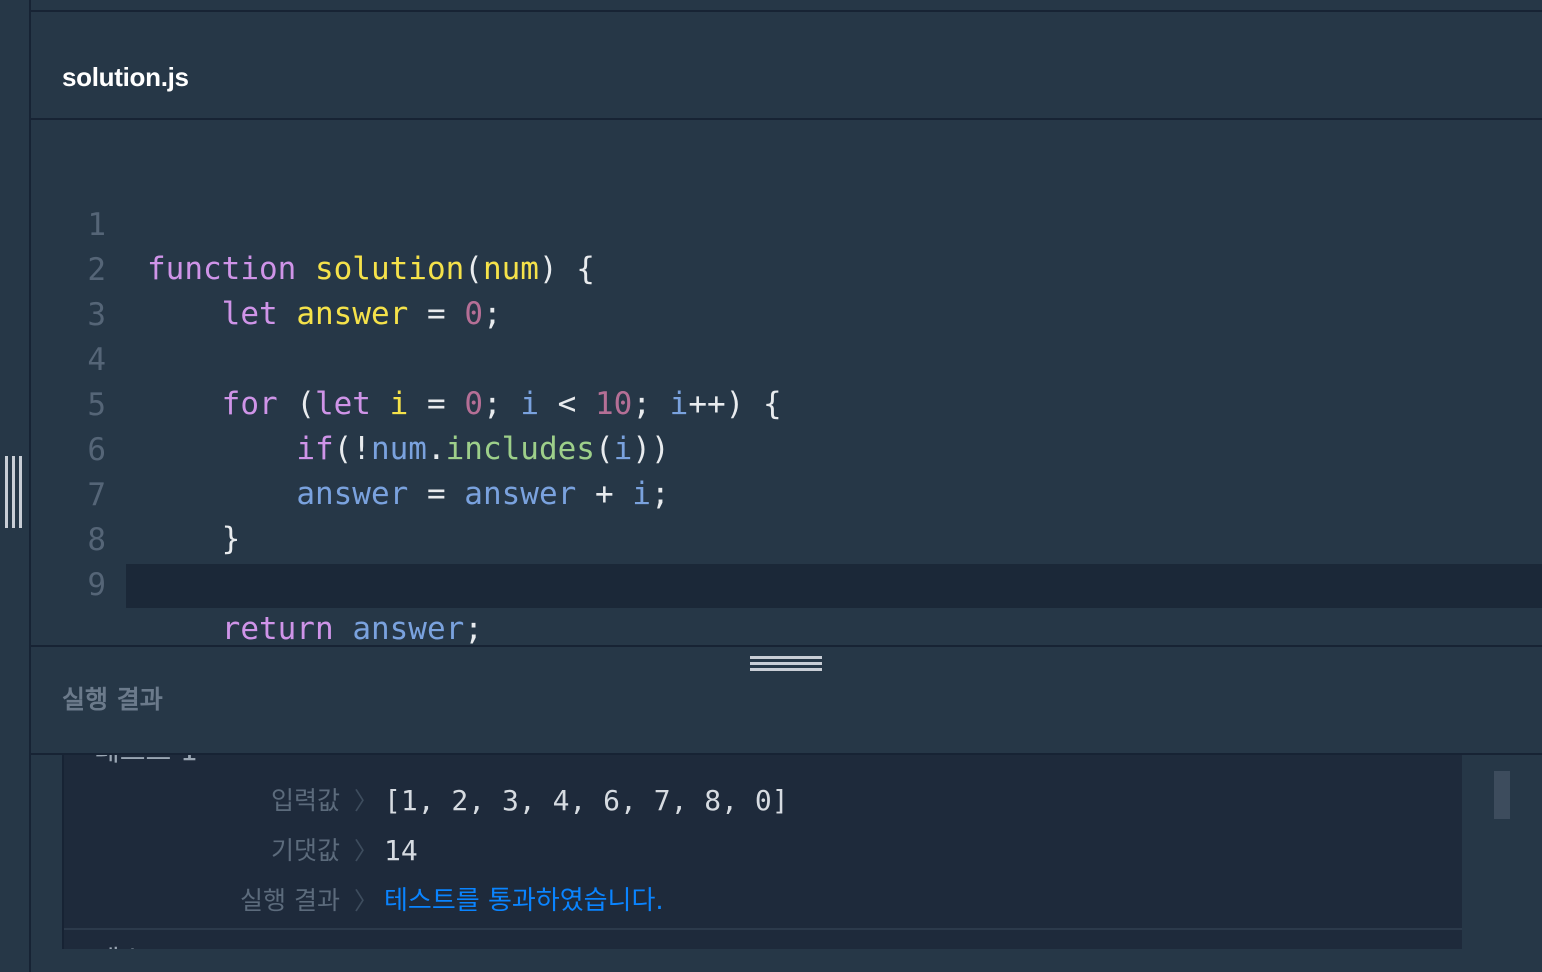 This screenshot has width=1542, height=972. Describe the element at coordinates (290, 900) in the screenshot. I see `result-label: 실행 결과` at that location.